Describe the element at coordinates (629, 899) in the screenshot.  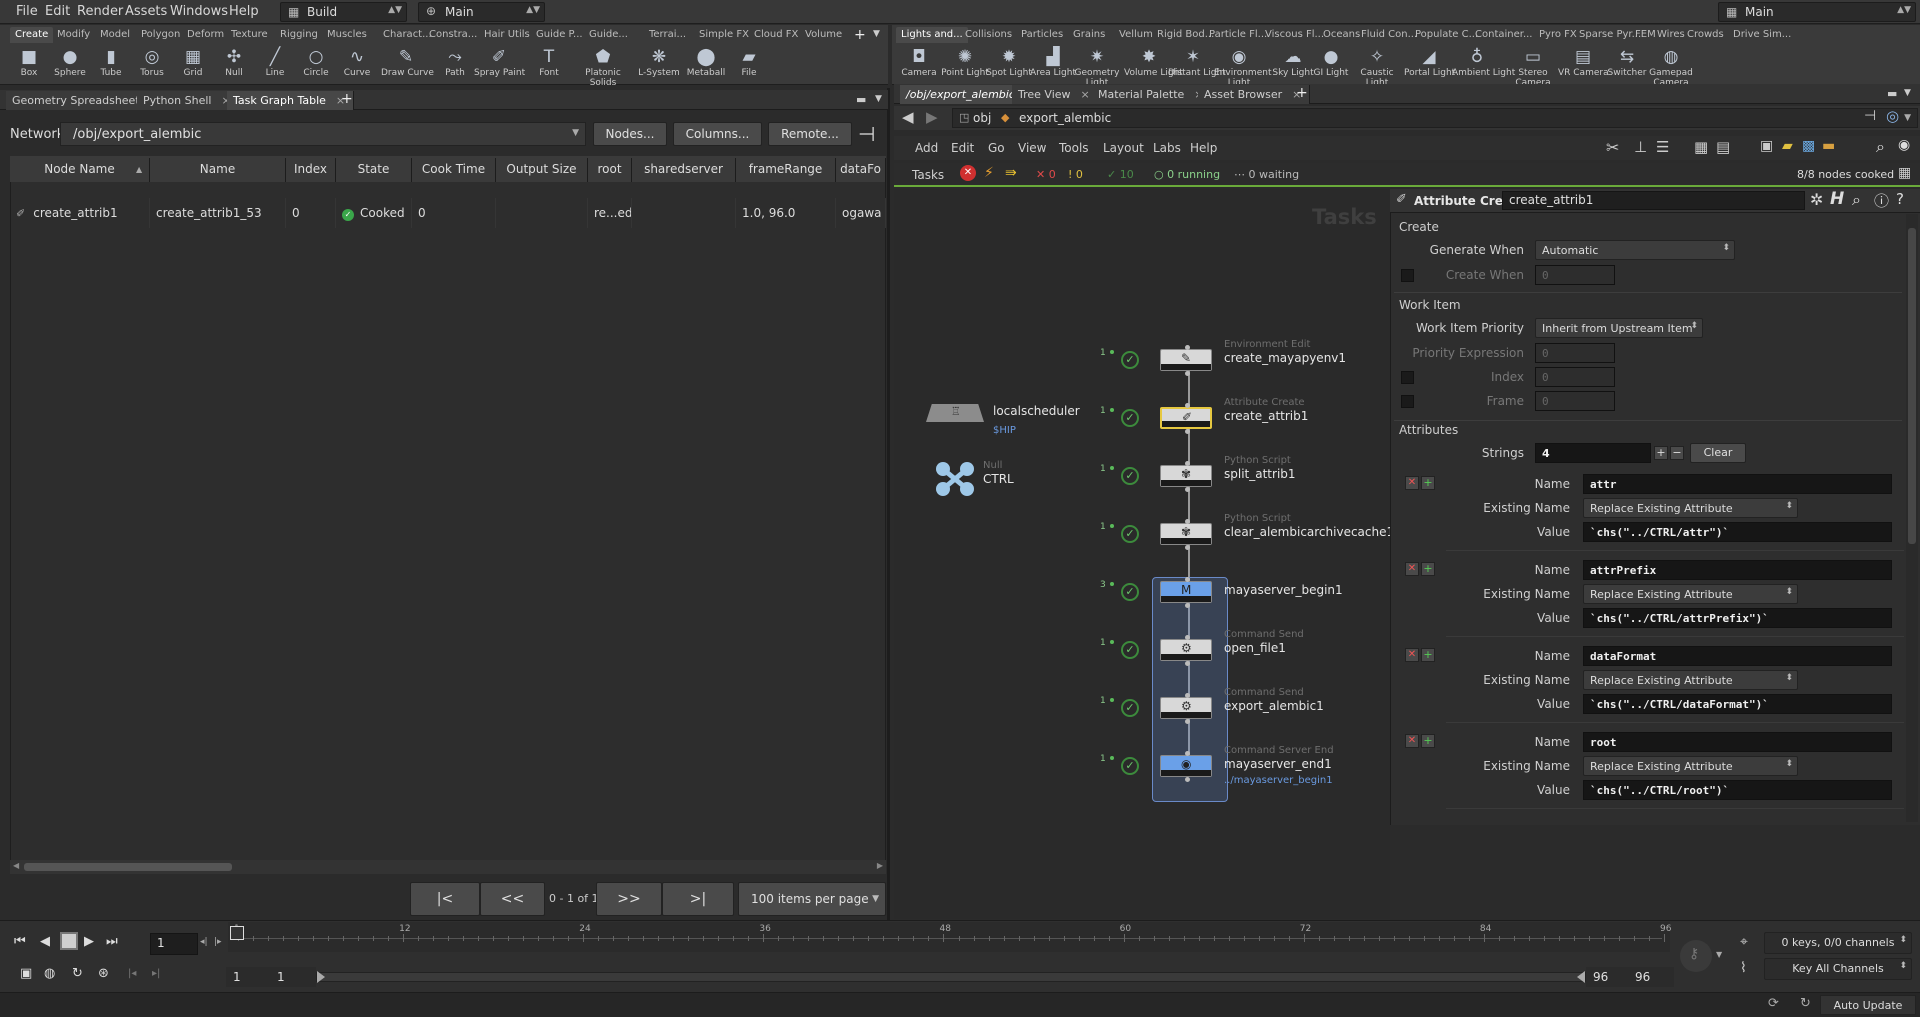
I see `next-page-button: >>` at that location.